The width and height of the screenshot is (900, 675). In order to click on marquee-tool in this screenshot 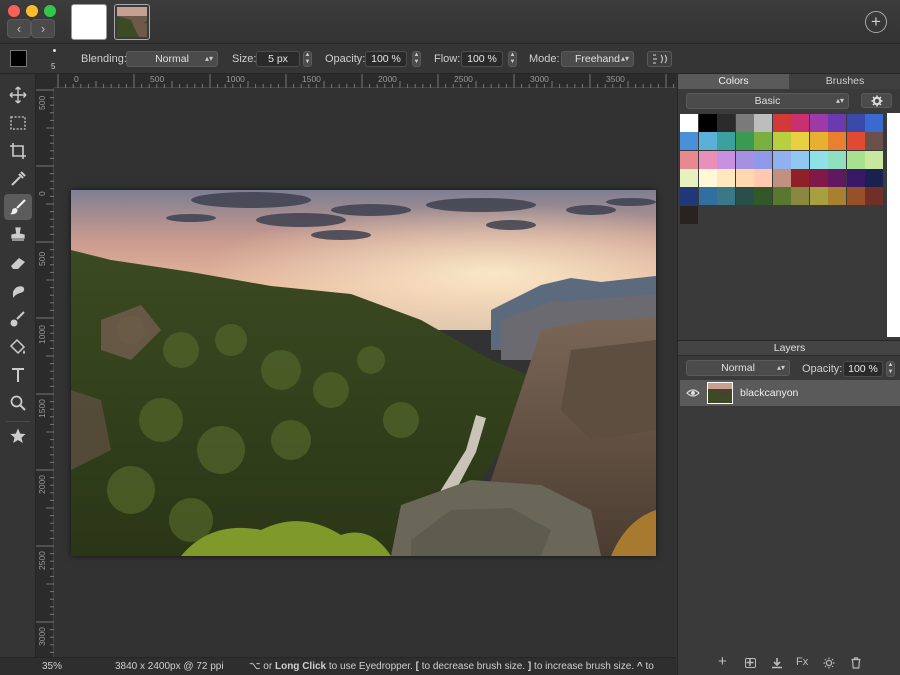, I will do `click(18, 123)`.